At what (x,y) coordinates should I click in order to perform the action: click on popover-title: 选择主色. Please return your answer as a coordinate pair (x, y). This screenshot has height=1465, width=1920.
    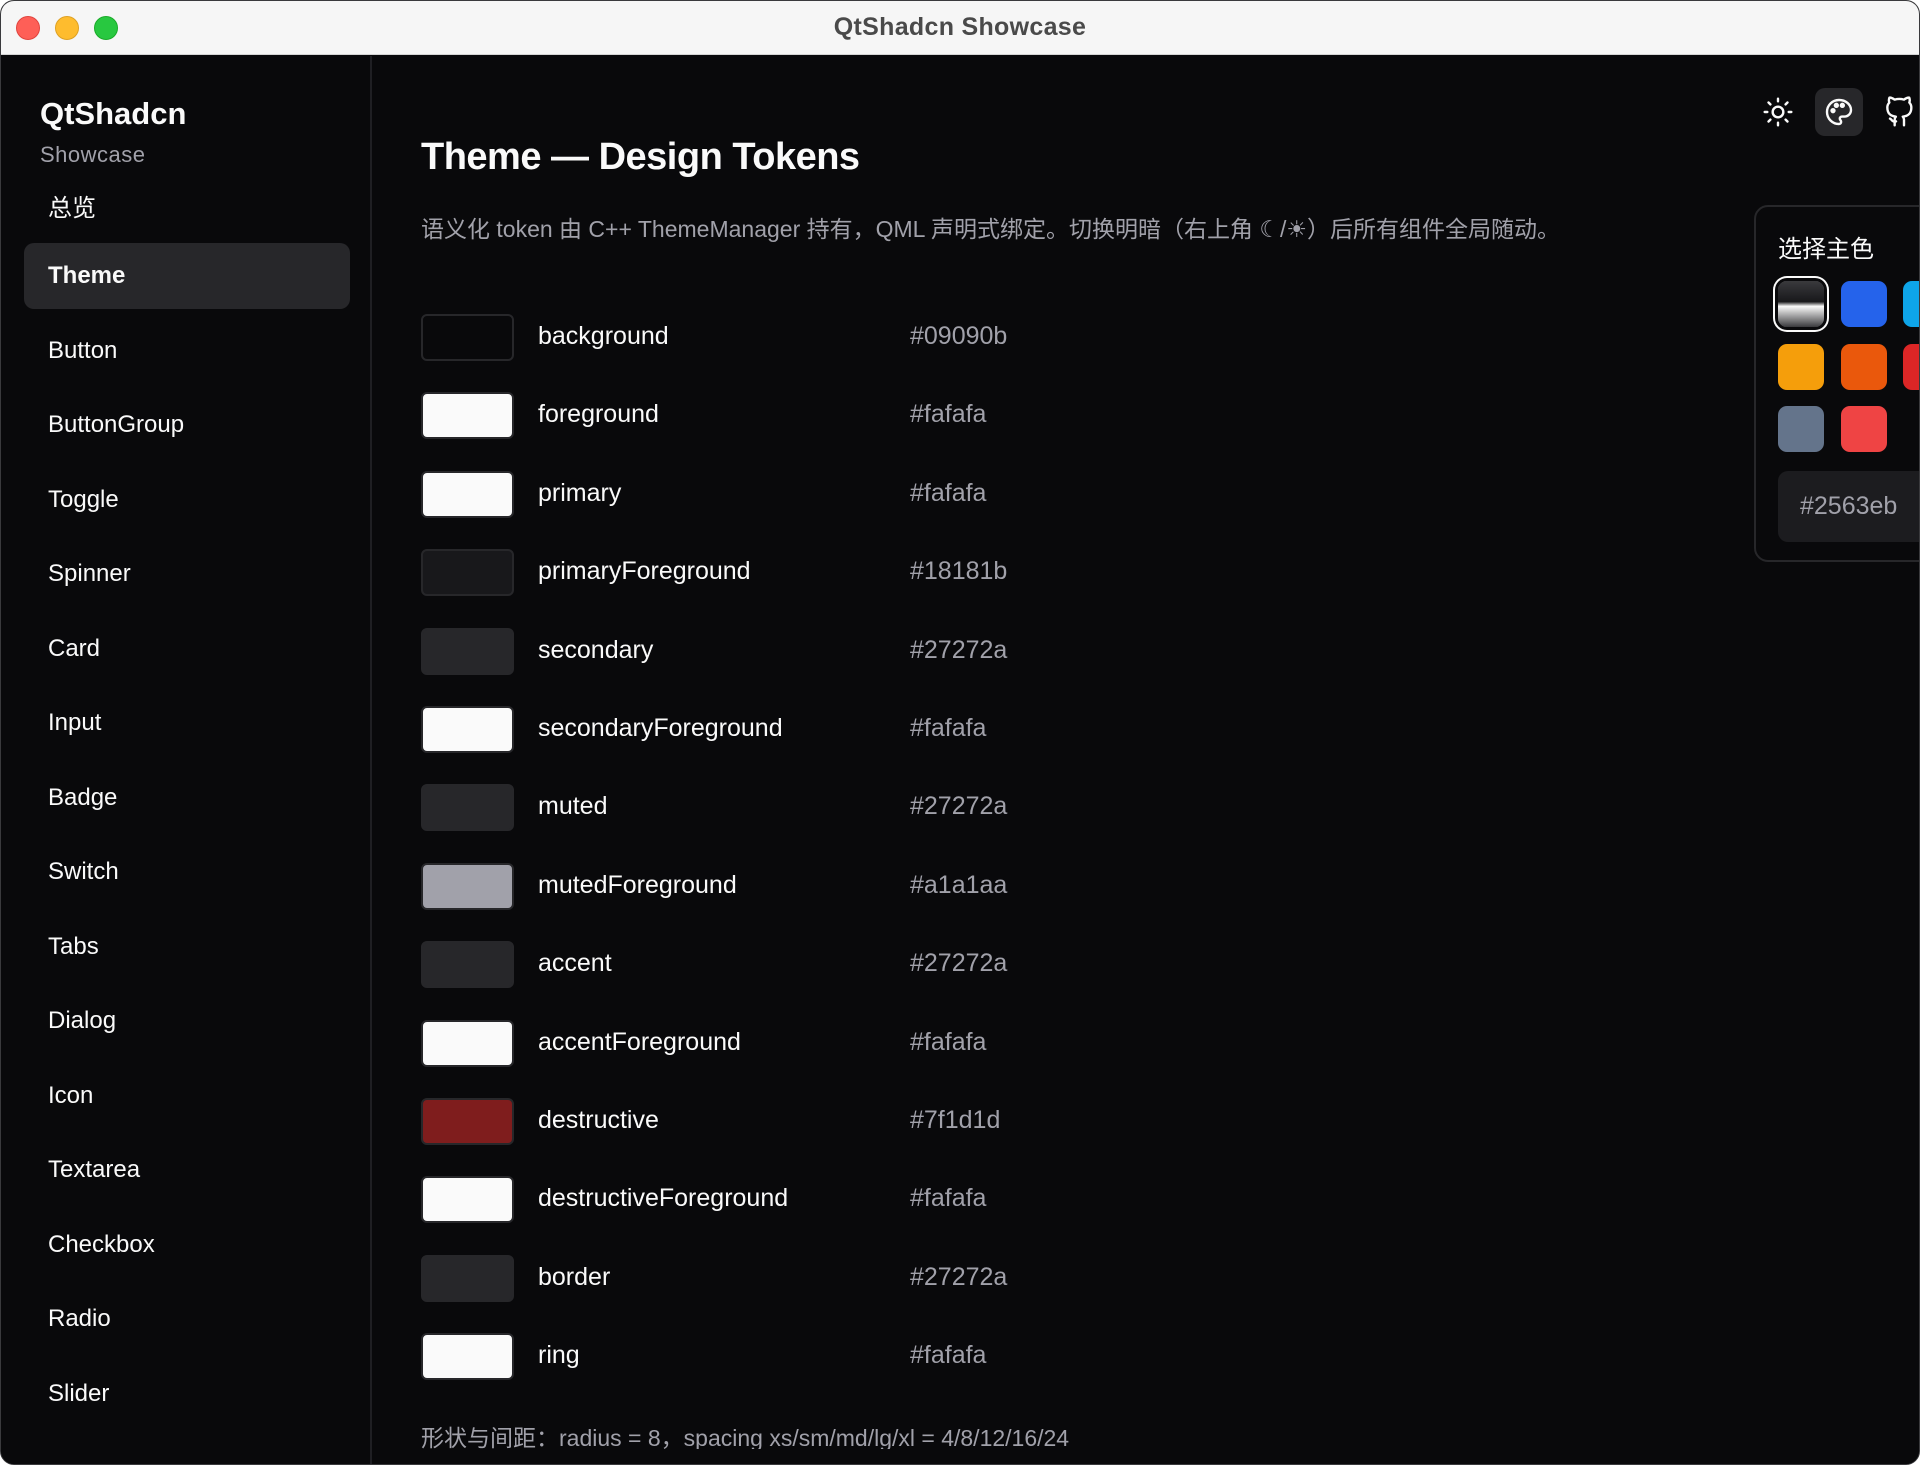
    Looking at the image, I should click on (1826, 249).